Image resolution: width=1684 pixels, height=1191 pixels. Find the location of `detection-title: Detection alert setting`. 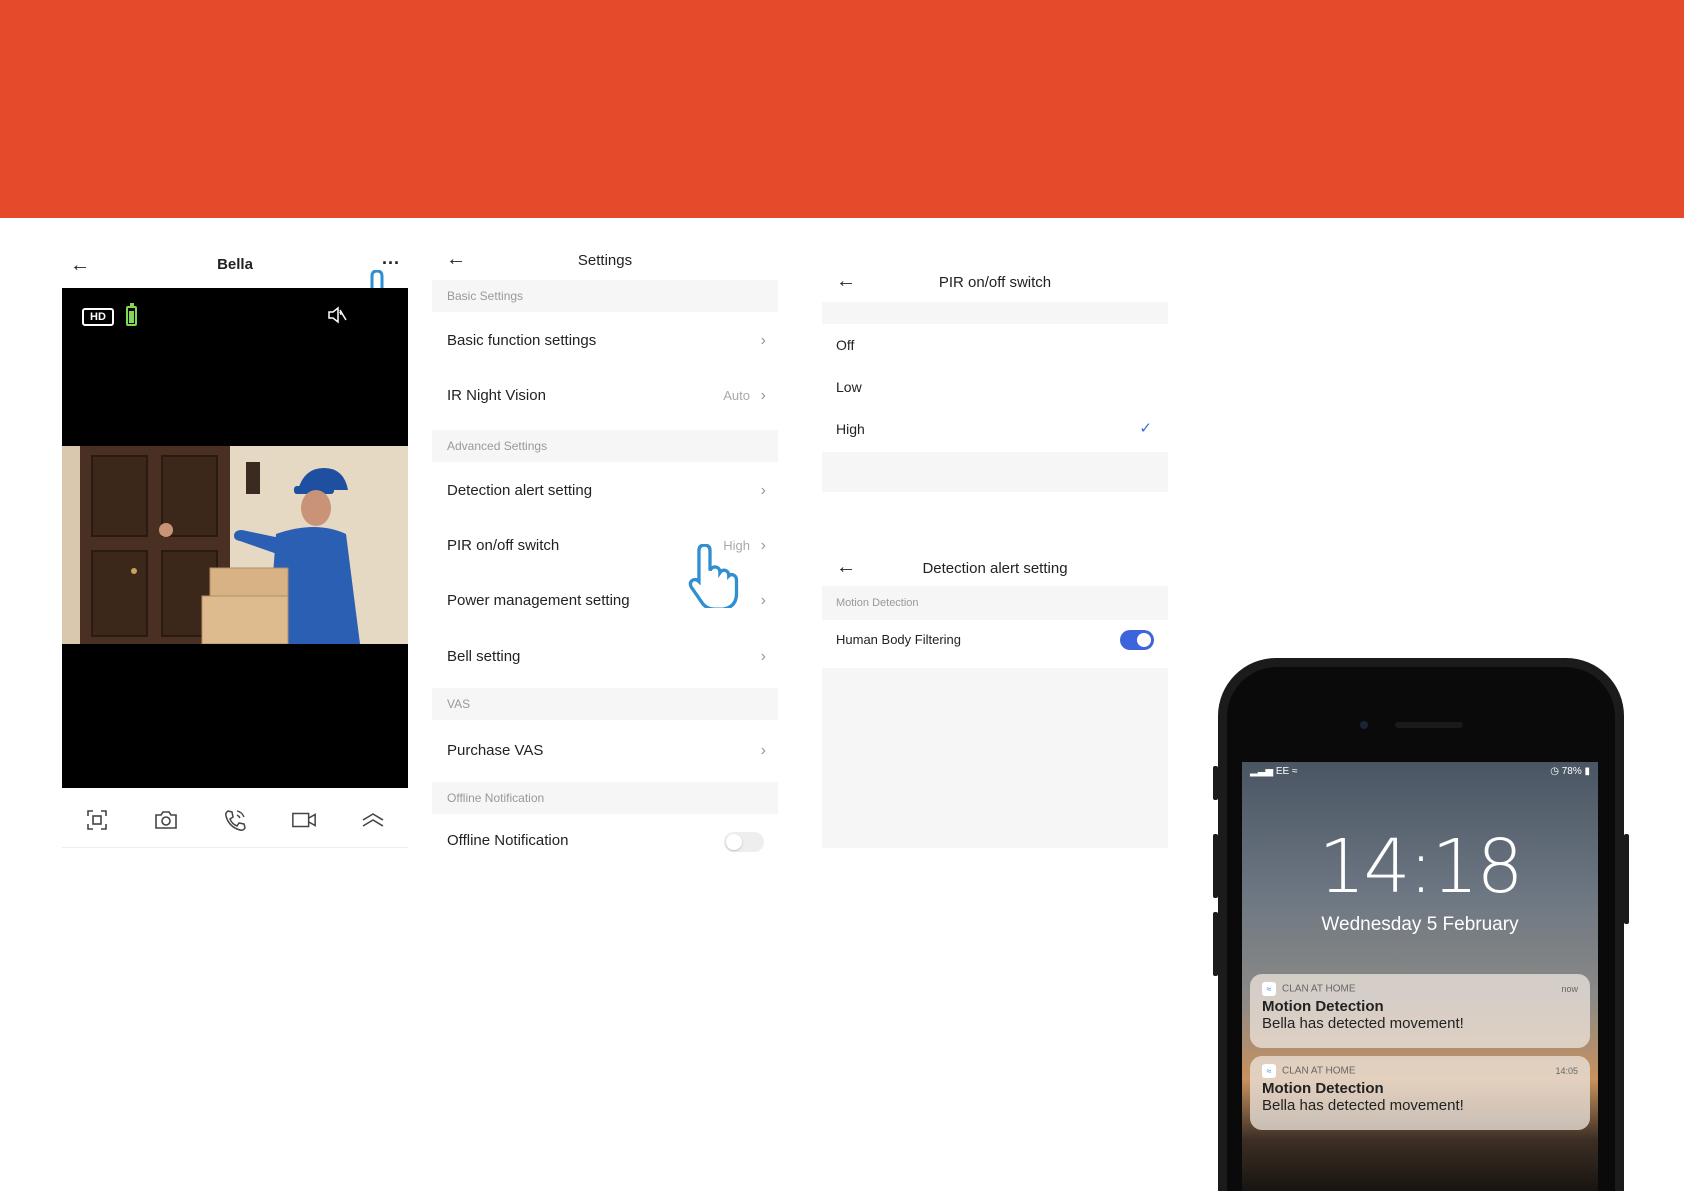

detection-title: Detection alert setting is located at coordinates (995, 568).